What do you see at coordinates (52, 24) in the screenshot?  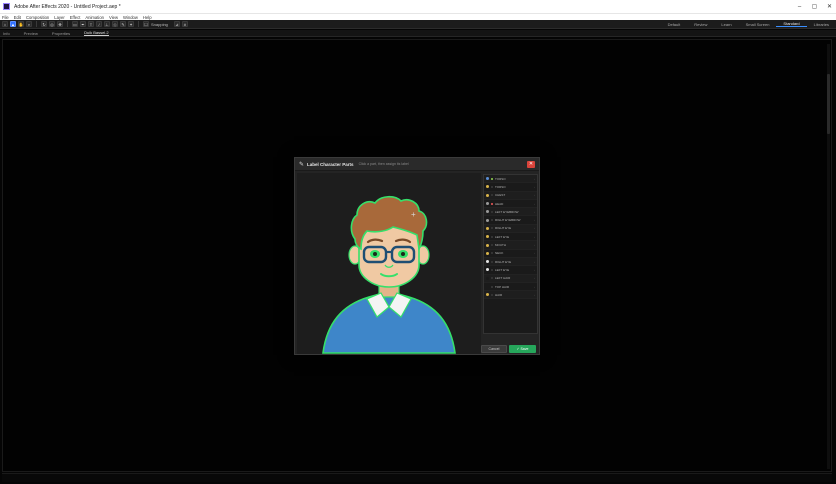 I see `camera-tool-icon: ◎` at bounding box center [52, 24].